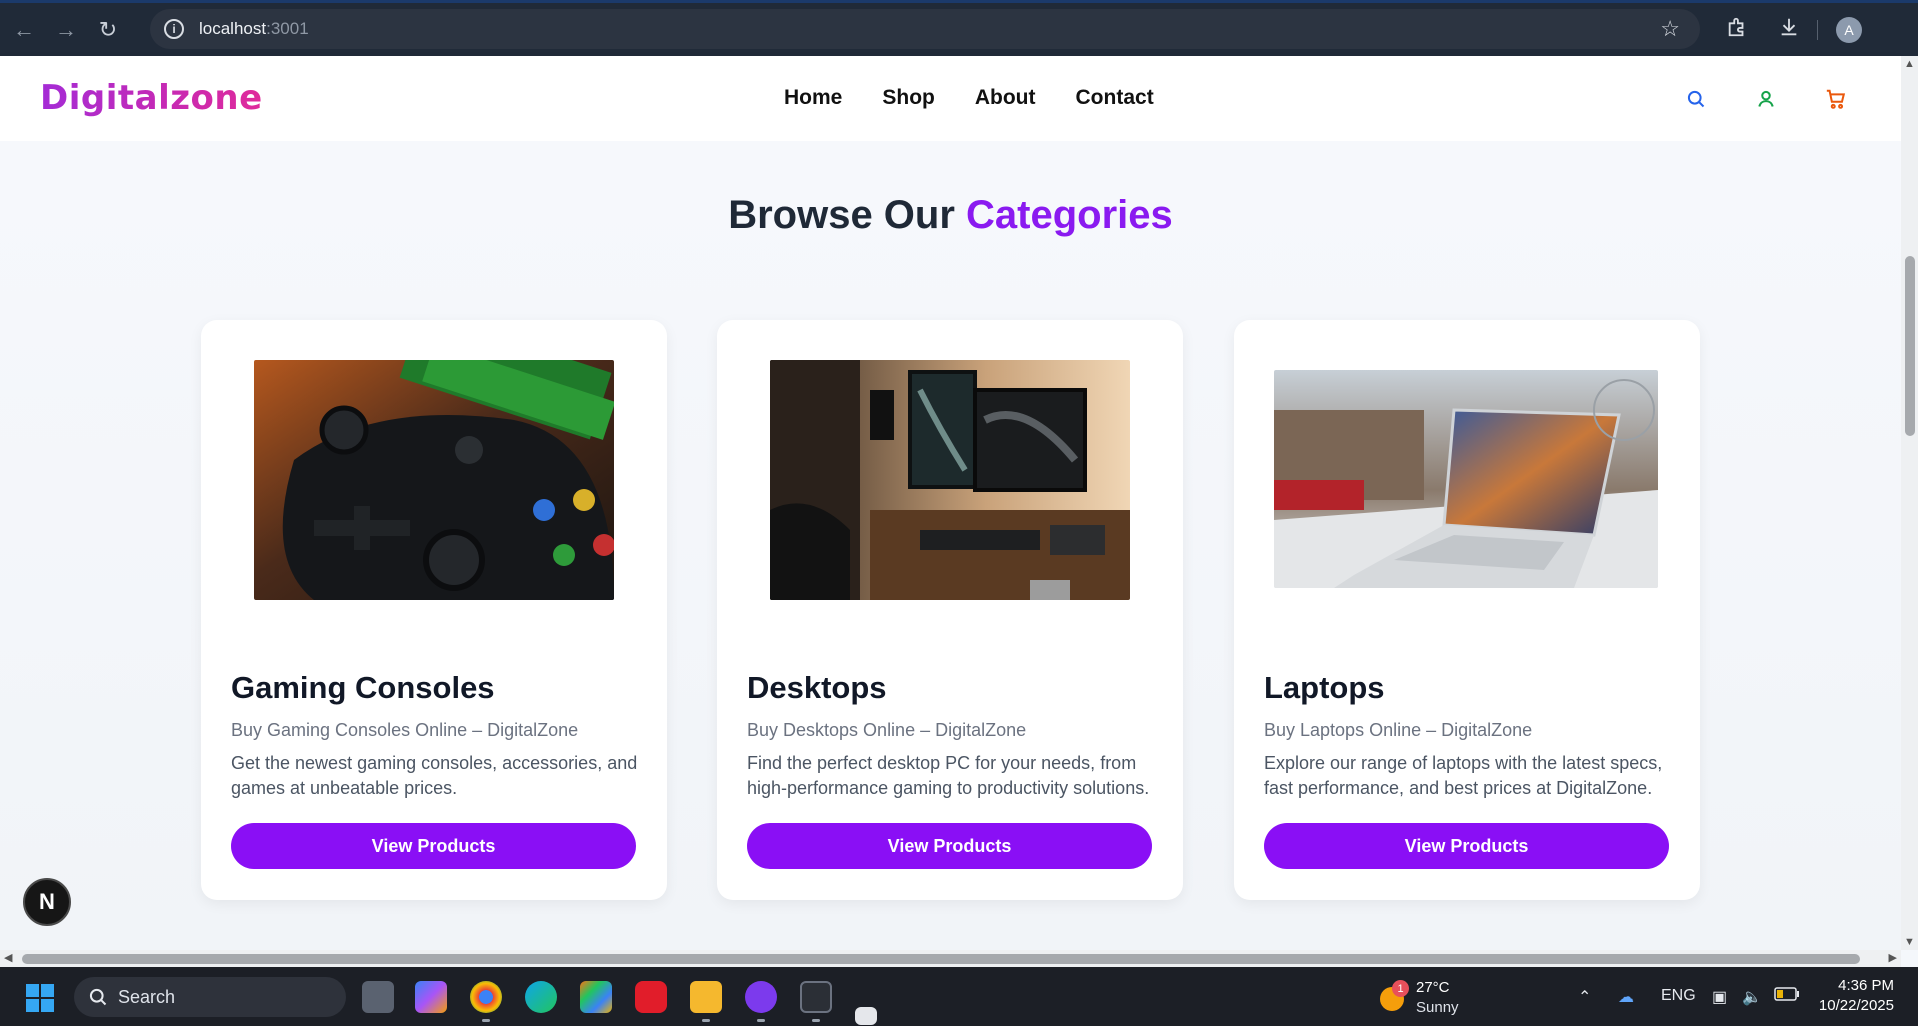 The height and width of the screenshot is (1026, 1918). What do you see at coordinates (1909, 942) in the screenshot?
I see `scroll-down-arrow-icon: ▼` at bounding box center [1909, 942].